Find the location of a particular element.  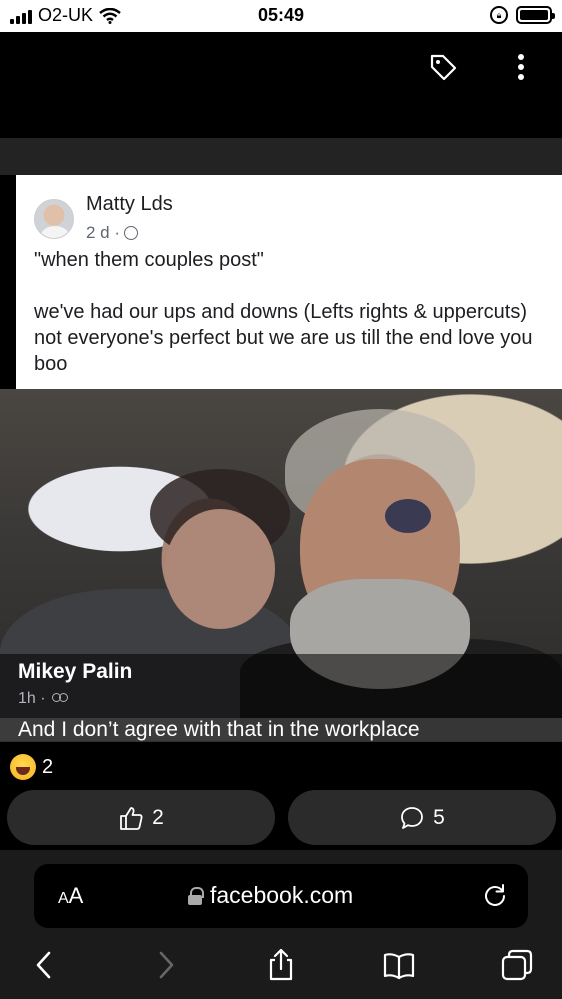

forward-arrow-icon is located at coordinates (165, 965).